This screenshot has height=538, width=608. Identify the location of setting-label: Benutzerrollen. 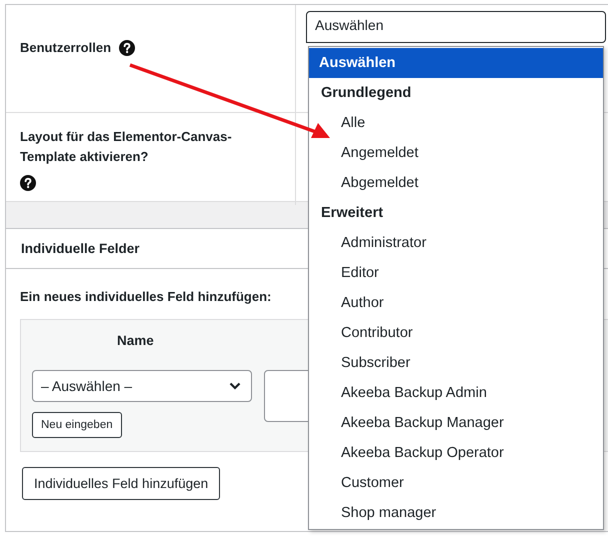
(66, 48).